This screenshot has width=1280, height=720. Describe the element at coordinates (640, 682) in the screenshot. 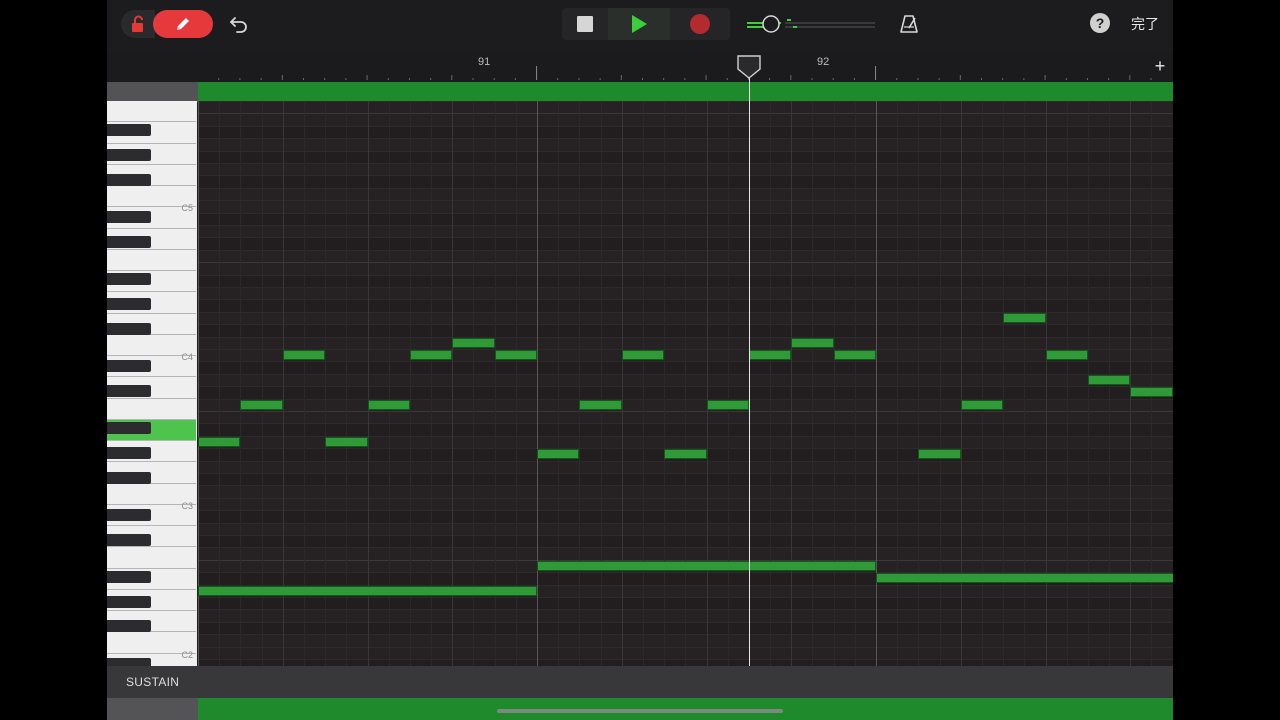

I see `sustain-lane: SUSTAIN` at that location.